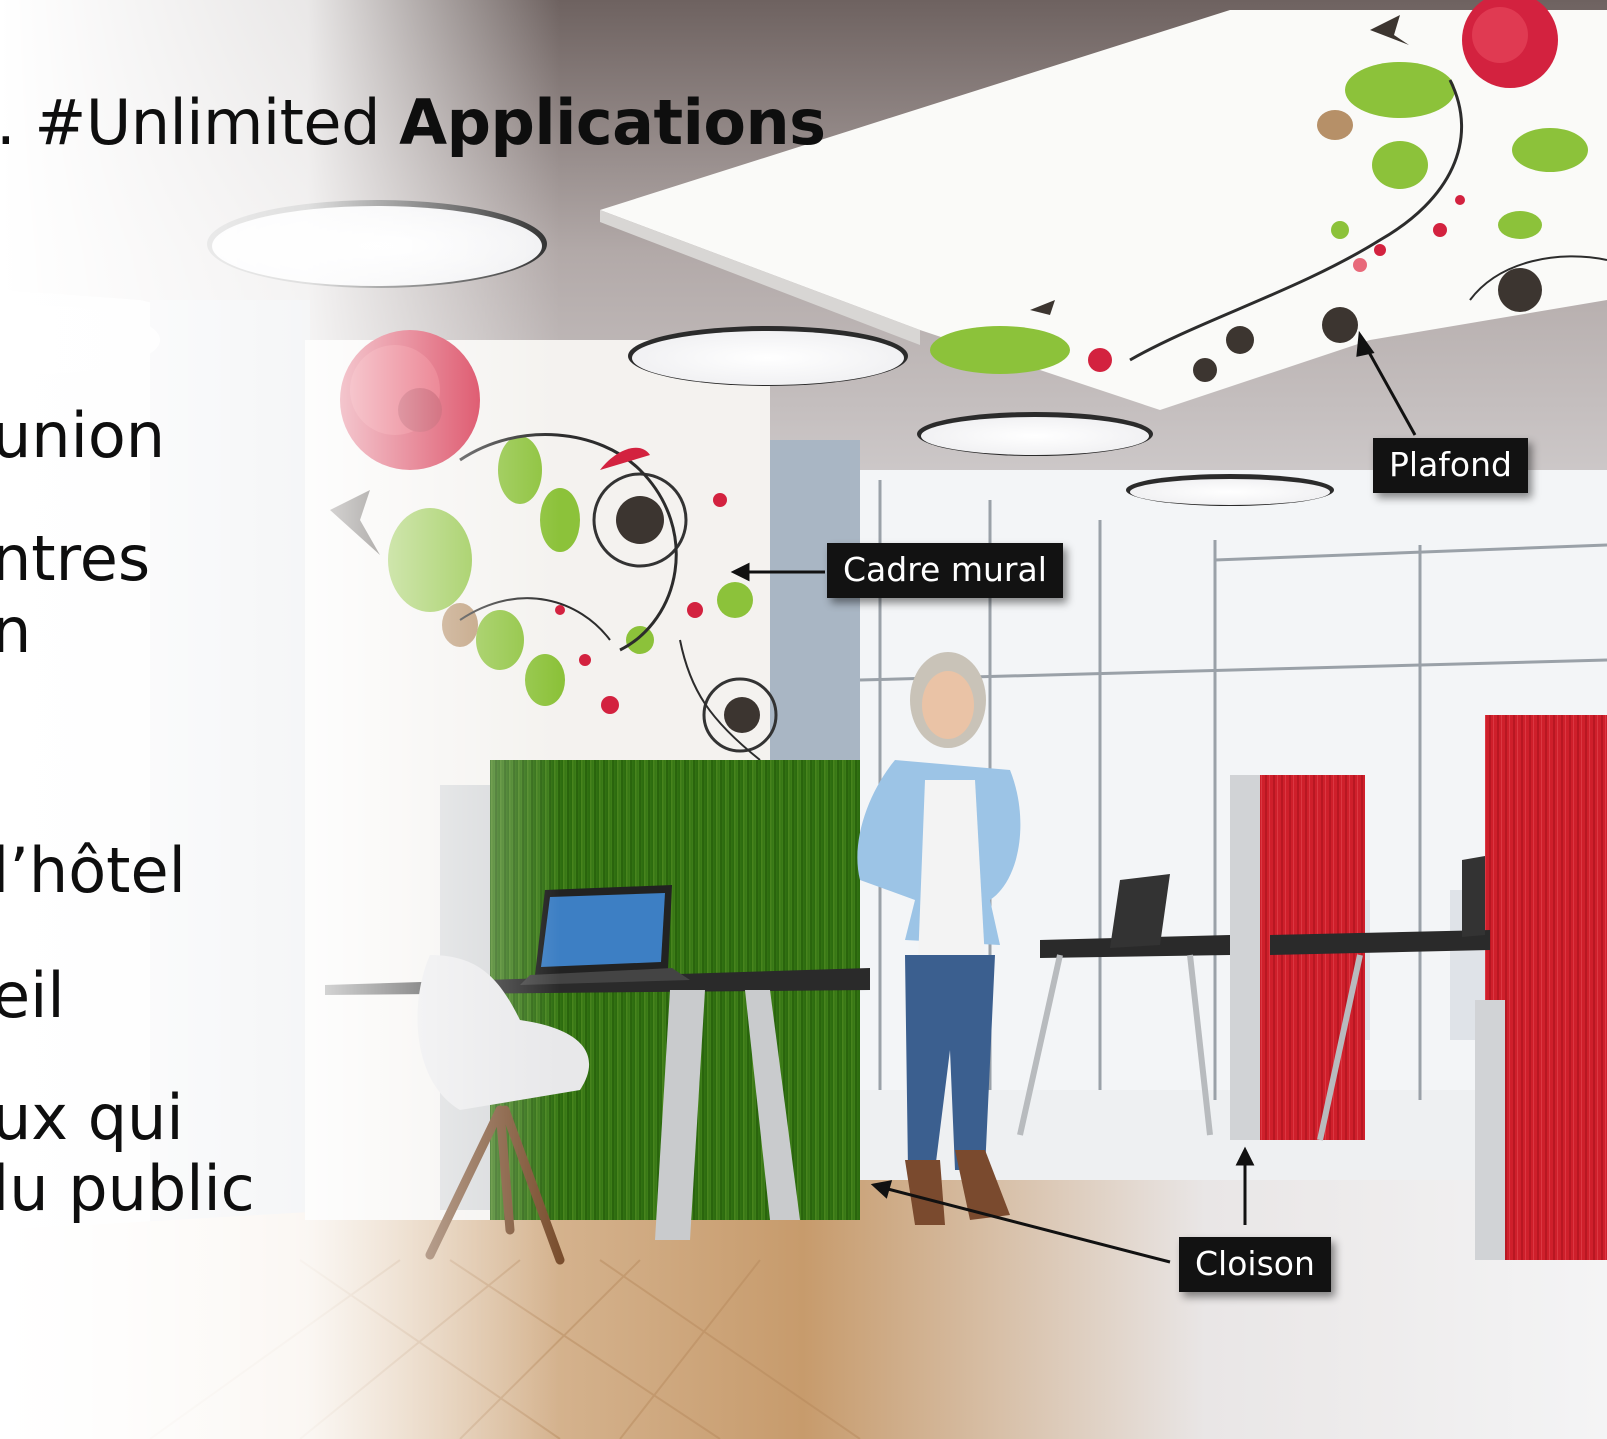 The width and height of the screenshot is (1607, 1439). Describe the element at coordinates (92, 1117) in the screenshot. I see `bullet-line-6: ux qui` at that location.